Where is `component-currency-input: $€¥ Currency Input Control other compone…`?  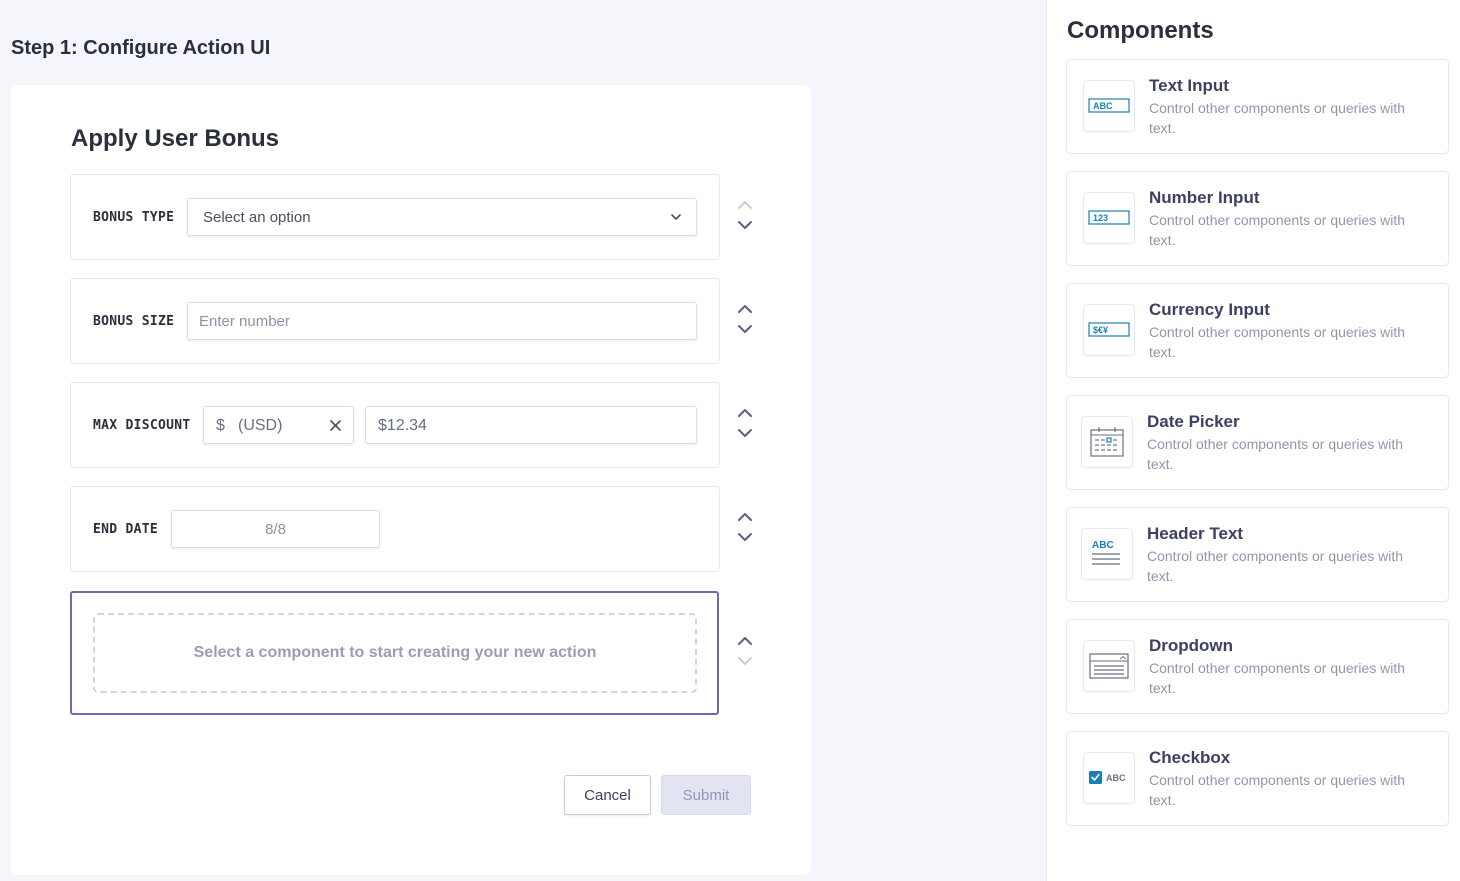 component-currency-input: $€¥ Currency Input Control other compone… is located at coordinates (1257, 330).